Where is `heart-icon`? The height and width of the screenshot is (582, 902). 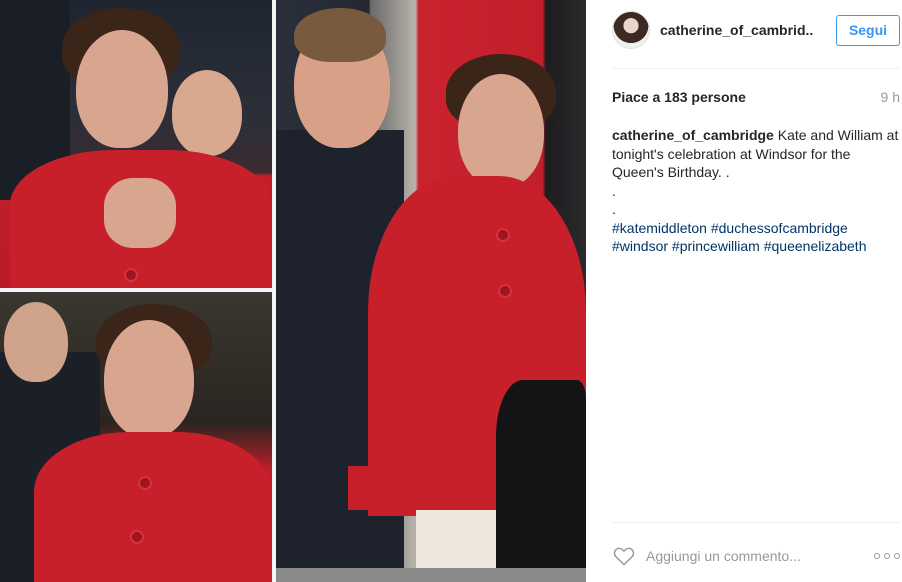 heart-icon is located at coordinates (624, 556).